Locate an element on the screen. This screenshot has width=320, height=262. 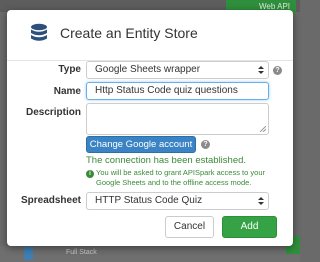
change-google-account-button: Change Google account is located at coordinates (141, 144).